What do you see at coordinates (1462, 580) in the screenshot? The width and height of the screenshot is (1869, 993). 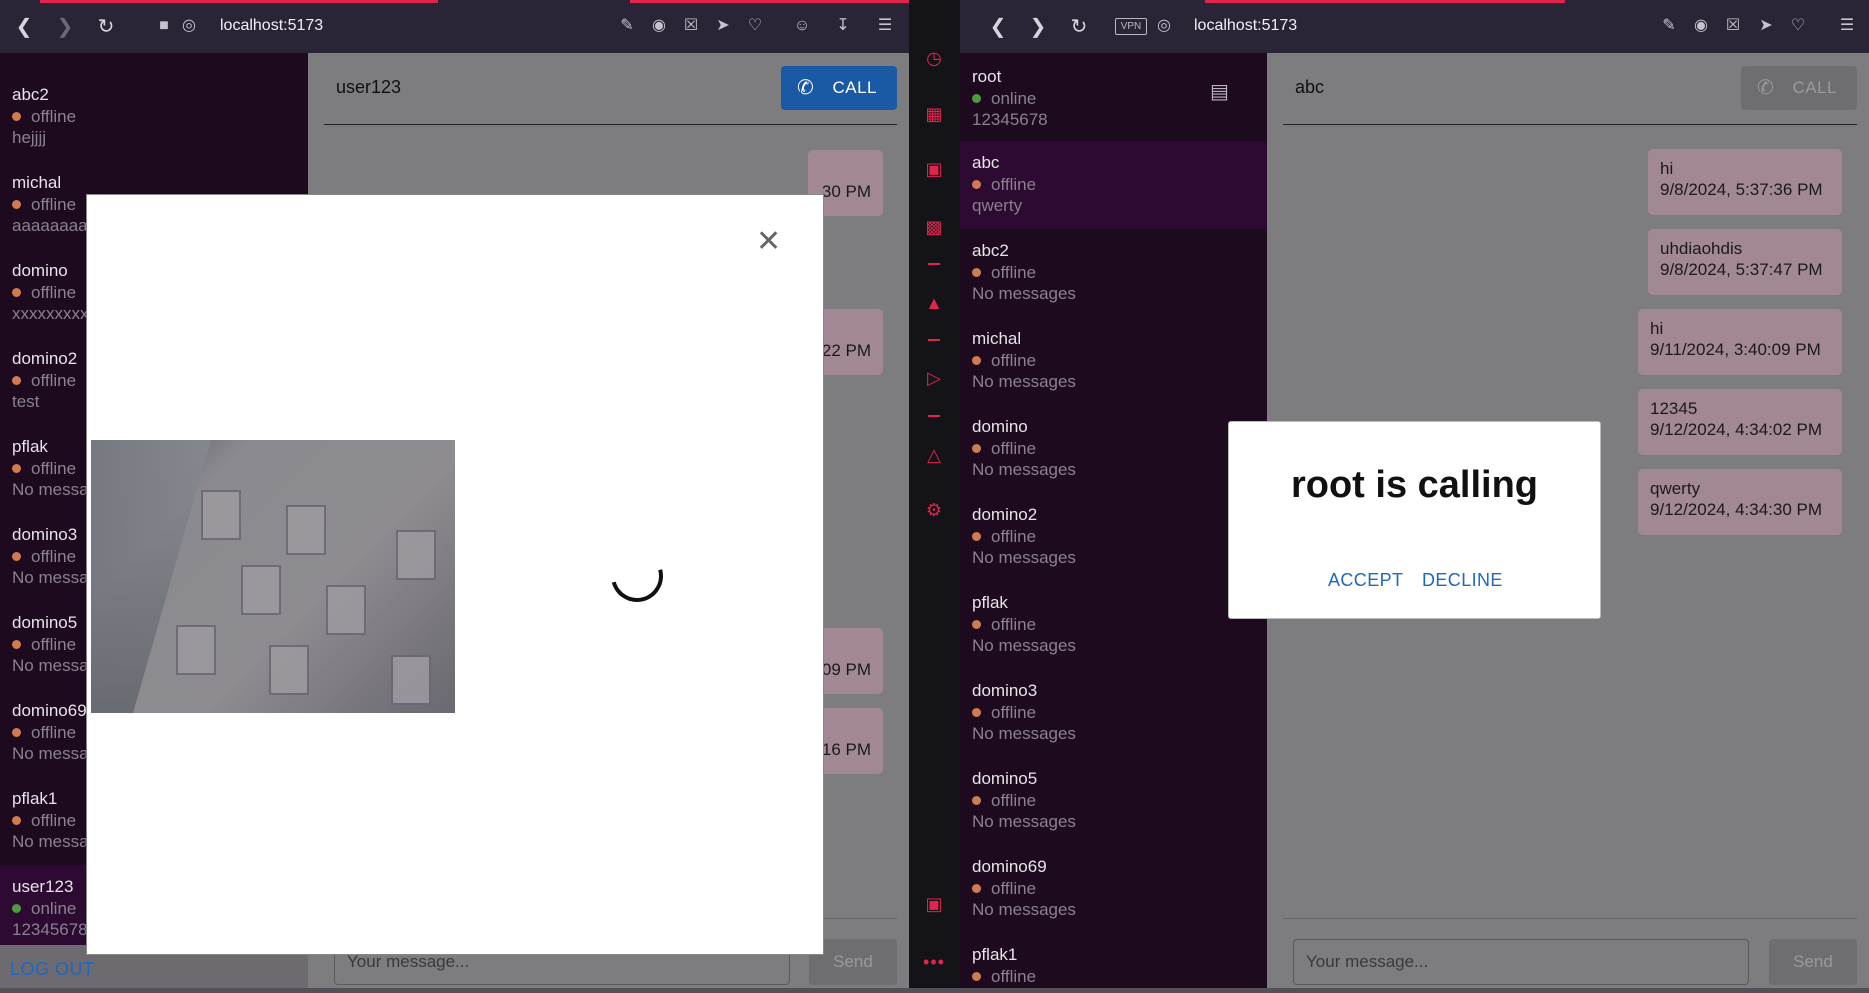 I see `decline-call-button: DECLINE` at bounding box center [1462, 580].